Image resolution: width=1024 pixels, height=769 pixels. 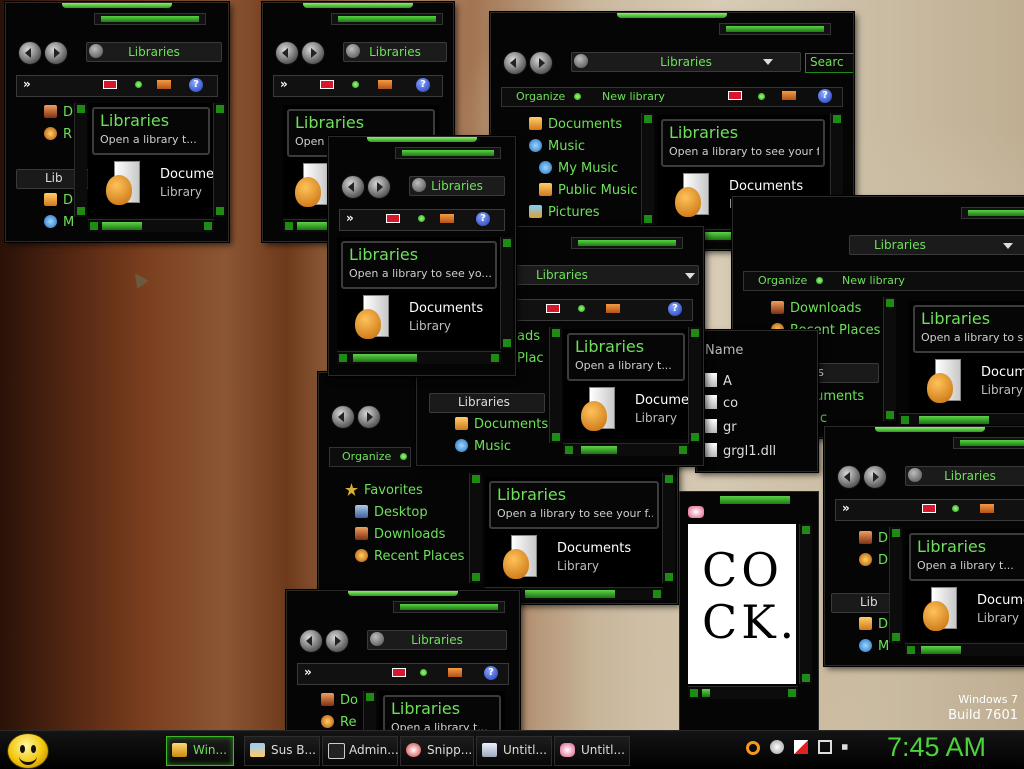 What do you see at coordinates (825, 747) in the screenshot?
I see `network-icon` at bounding box center [825, 747].